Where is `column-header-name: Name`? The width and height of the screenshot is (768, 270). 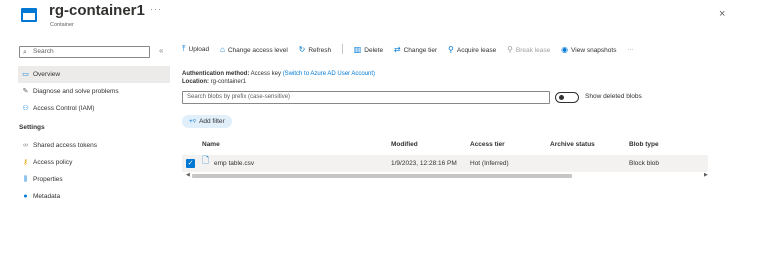 column-header-name: Name is located at coordinates (211, 144).